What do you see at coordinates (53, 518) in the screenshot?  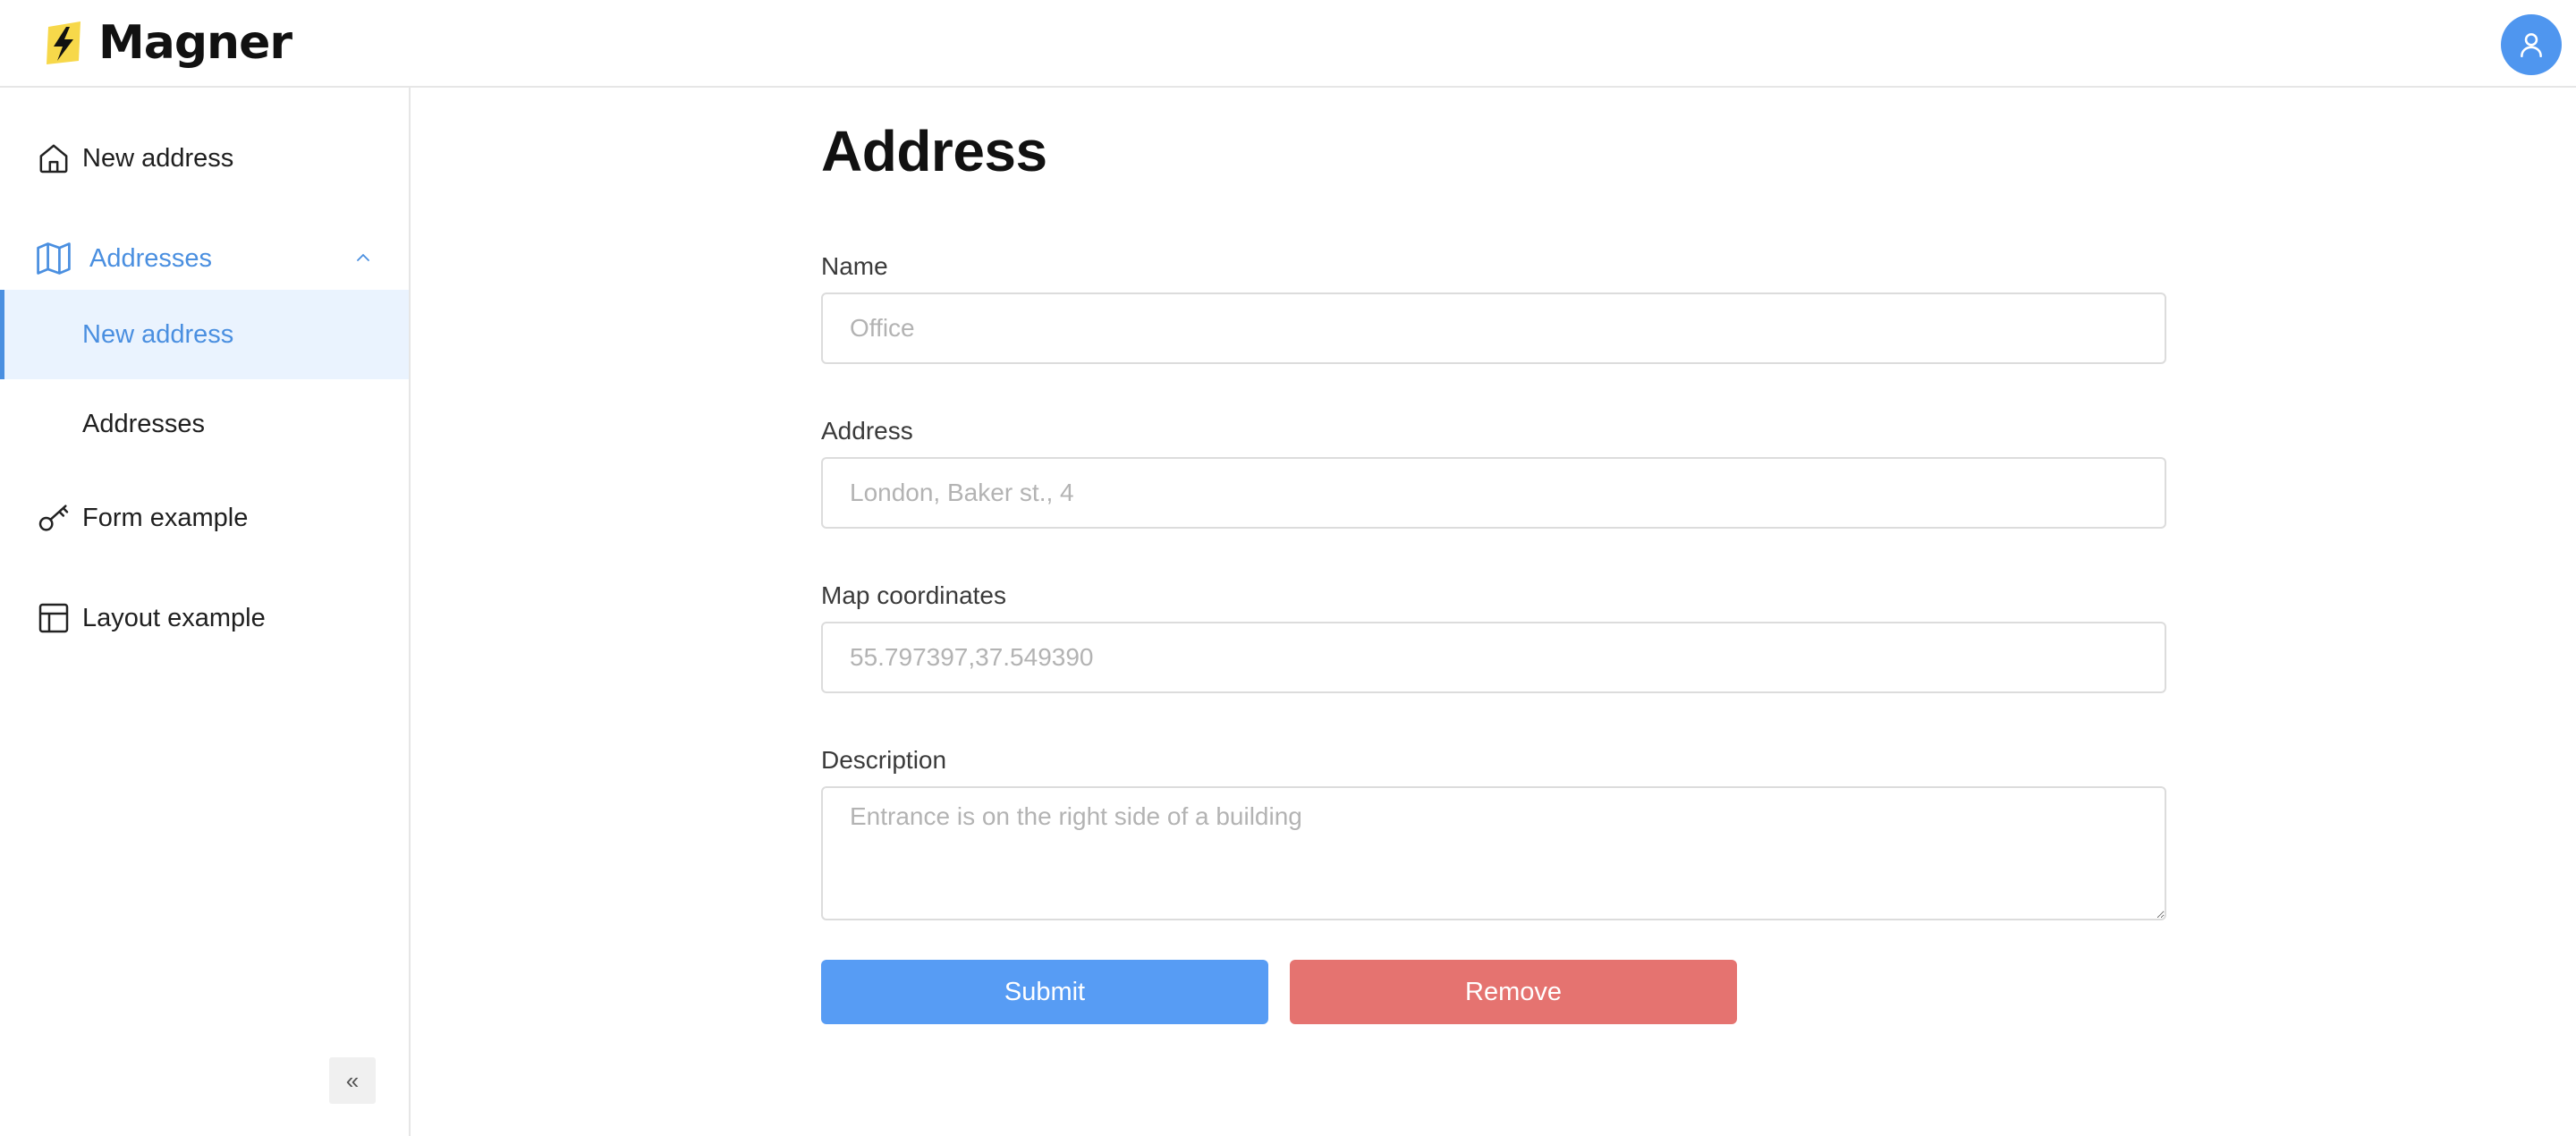 I see `key-icon` at bounding box center [53, 518].